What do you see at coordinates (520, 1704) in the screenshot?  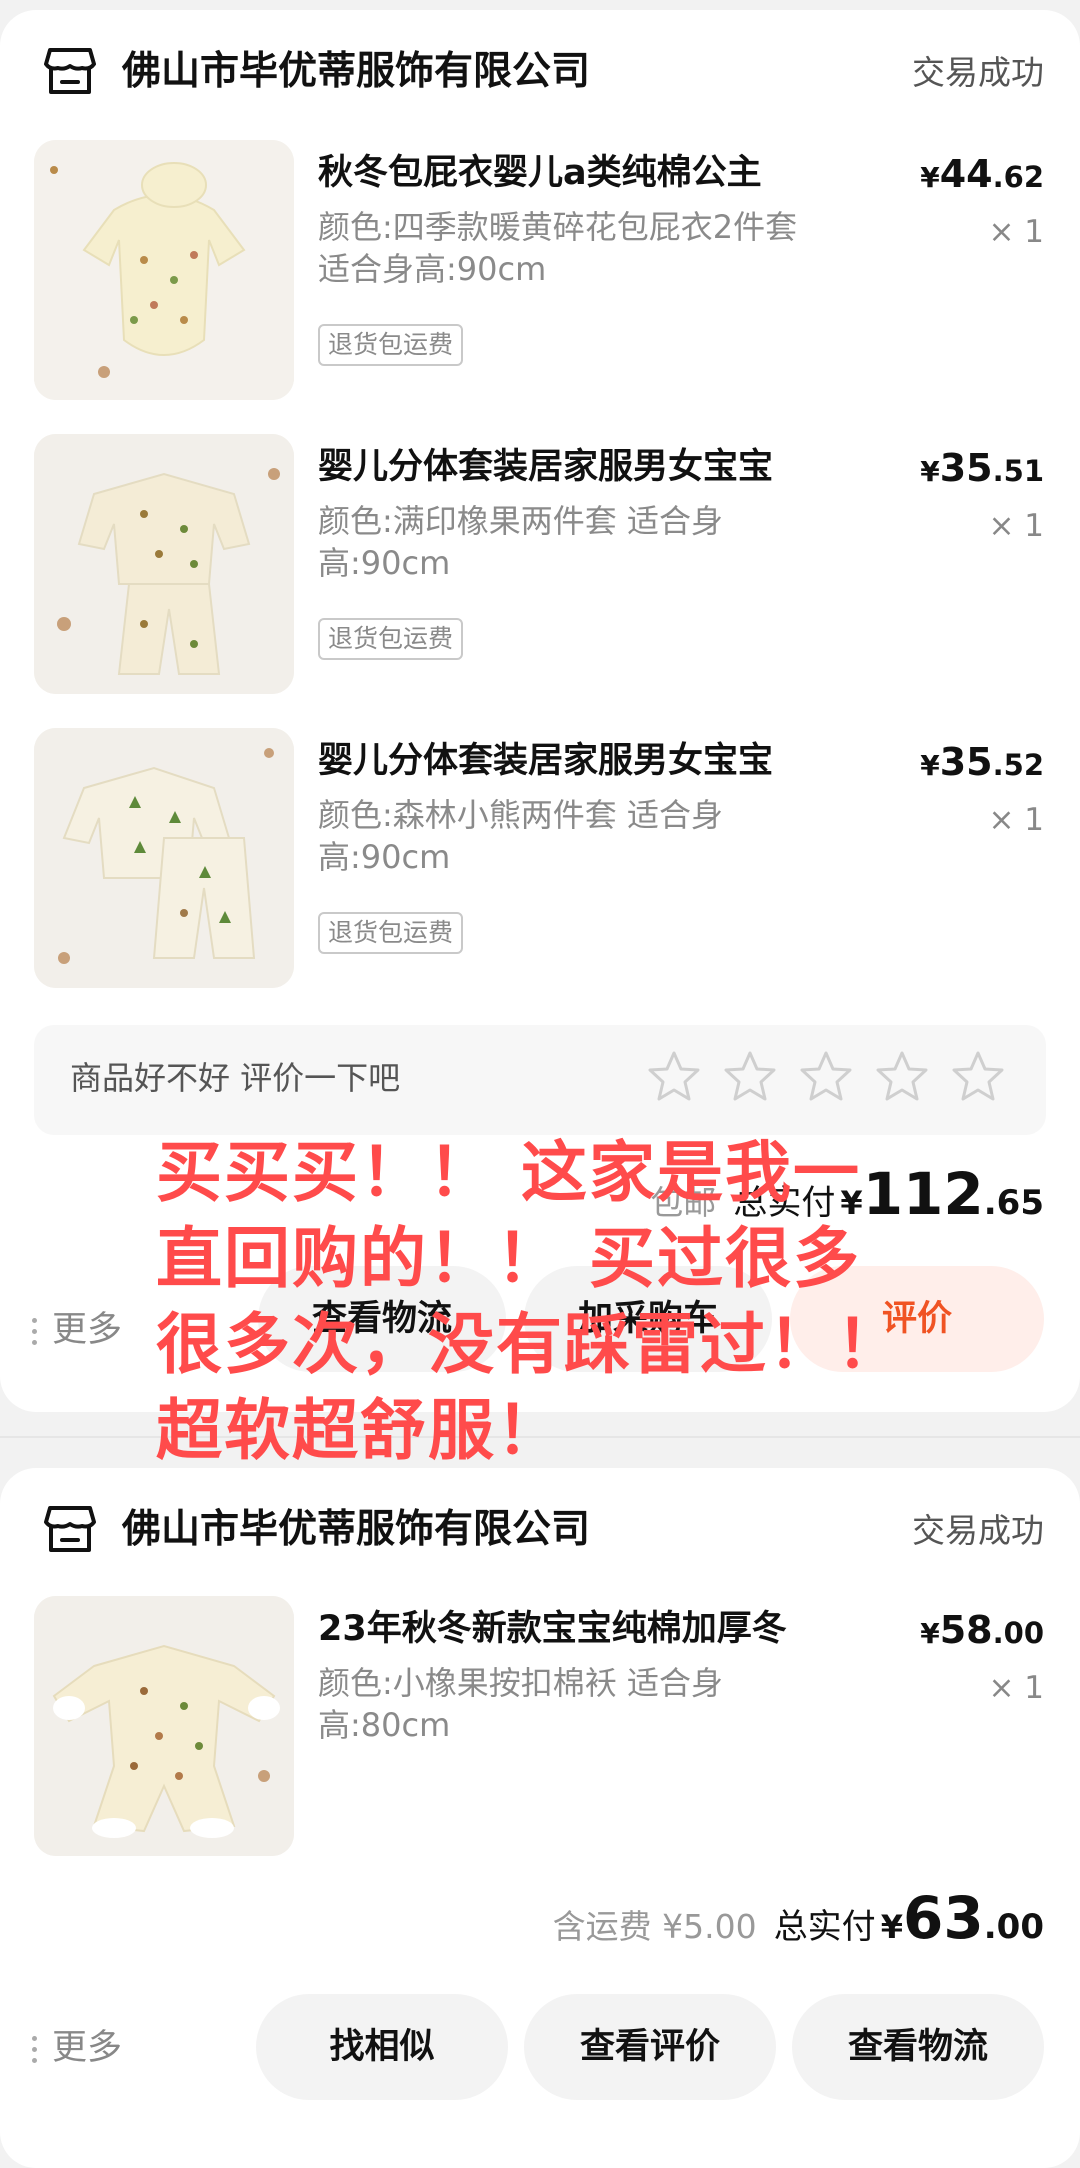 I see `product-spec: 颜色:小橡果按扣棉袄 适合身高:80cm` at bounding box center [520, 1704].